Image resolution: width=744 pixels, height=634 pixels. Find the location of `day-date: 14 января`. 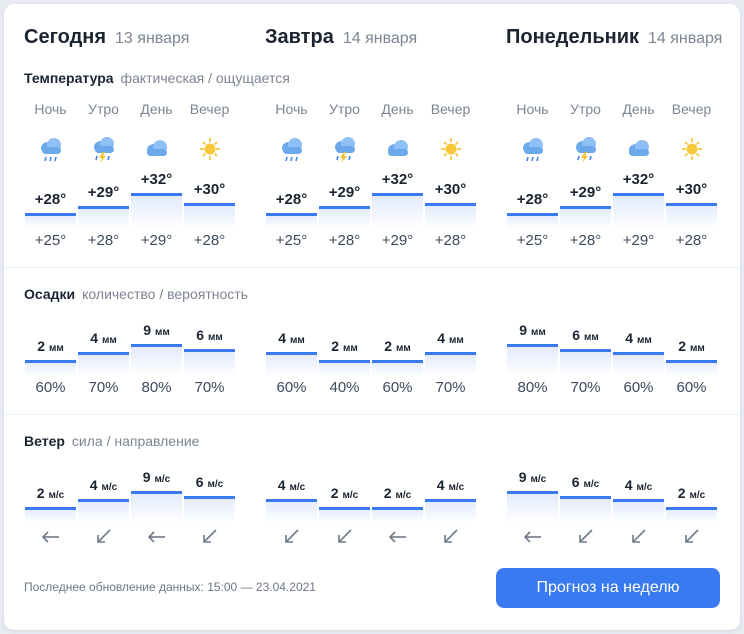

day-date: 14 января is located at coordinates (685, 38).